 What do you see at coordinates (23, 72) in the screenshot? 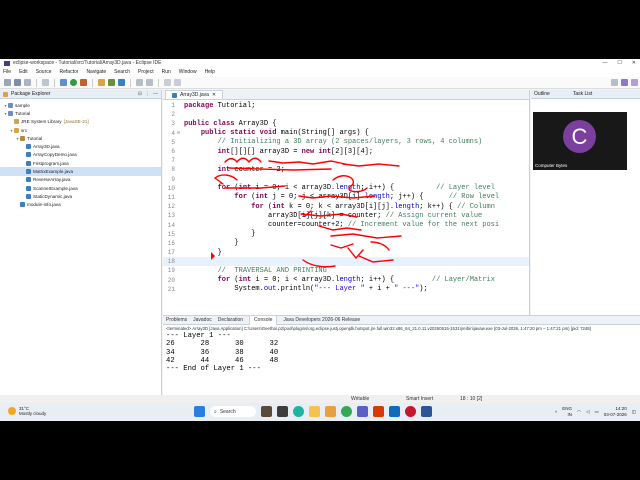
I see `menu-edit: Edit` at bounding box center [23, 72].